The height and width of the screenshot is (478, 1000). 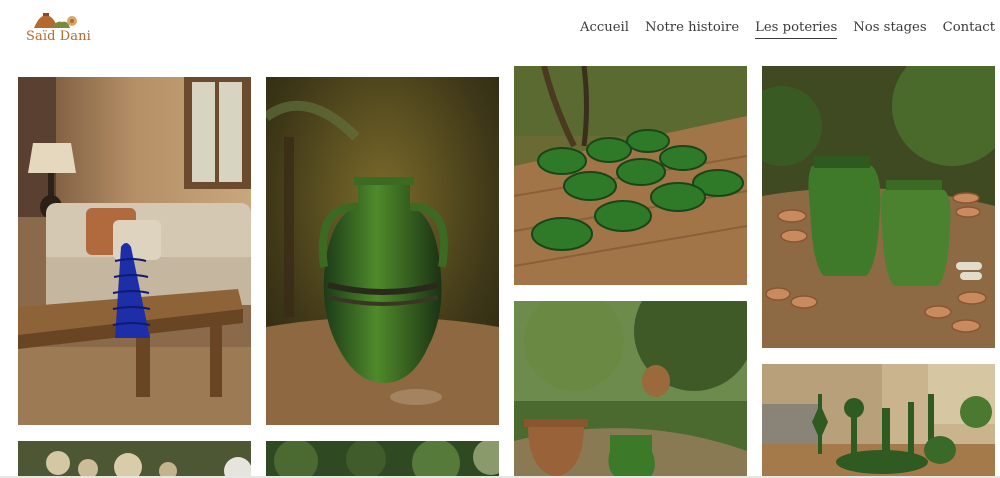 What do you see at coordinates (134, 459) in the screenshot?
I see `dried-flowers-photo` at bounding box center [134, 459].